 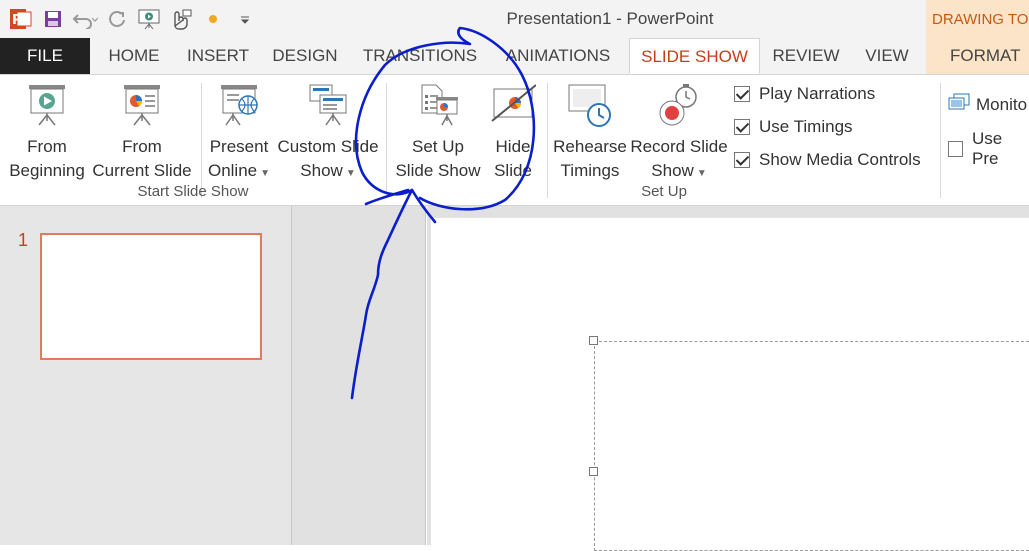 What do you see at coordinates (239, 146) in the screenshot?
I see `present-online-label-1: Present` at bounding box center [239, 146].